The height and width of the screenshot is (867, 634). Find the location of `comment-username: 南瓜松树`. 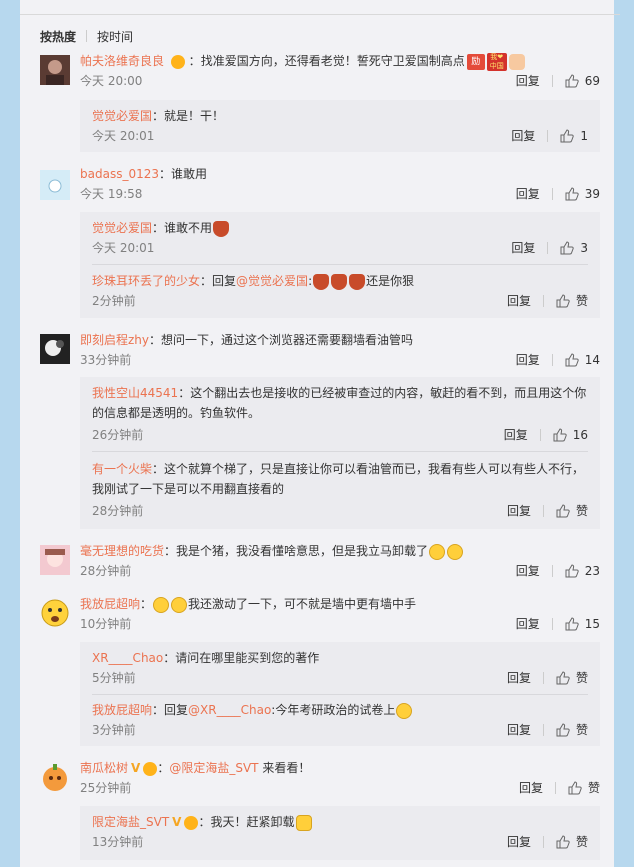

comment-username: 南瓜松树 is located at coordinates (104, 768).